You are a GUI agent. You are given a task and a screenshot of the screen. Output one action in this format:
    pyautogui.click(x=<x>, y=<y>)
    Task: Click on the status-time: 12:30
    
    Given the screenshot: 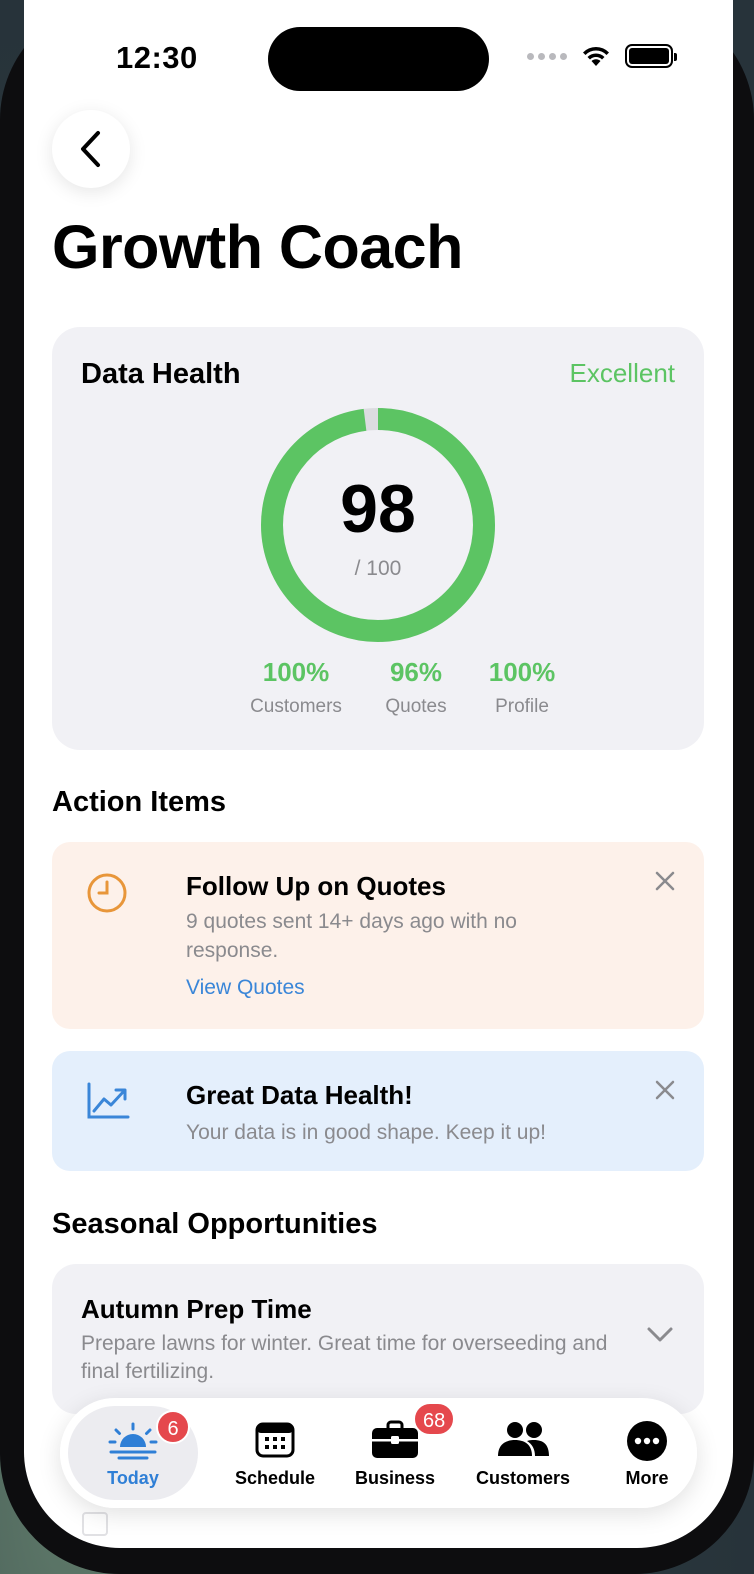 What is the action you would take?
    pyautogui.click(x=157, y=57)
    